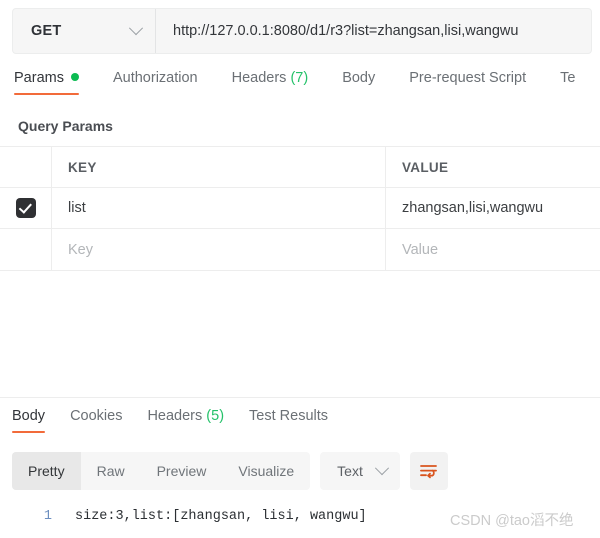 The image size is (600, 538). I want to click on row-key-input-empty: Key, so click(219, 249).